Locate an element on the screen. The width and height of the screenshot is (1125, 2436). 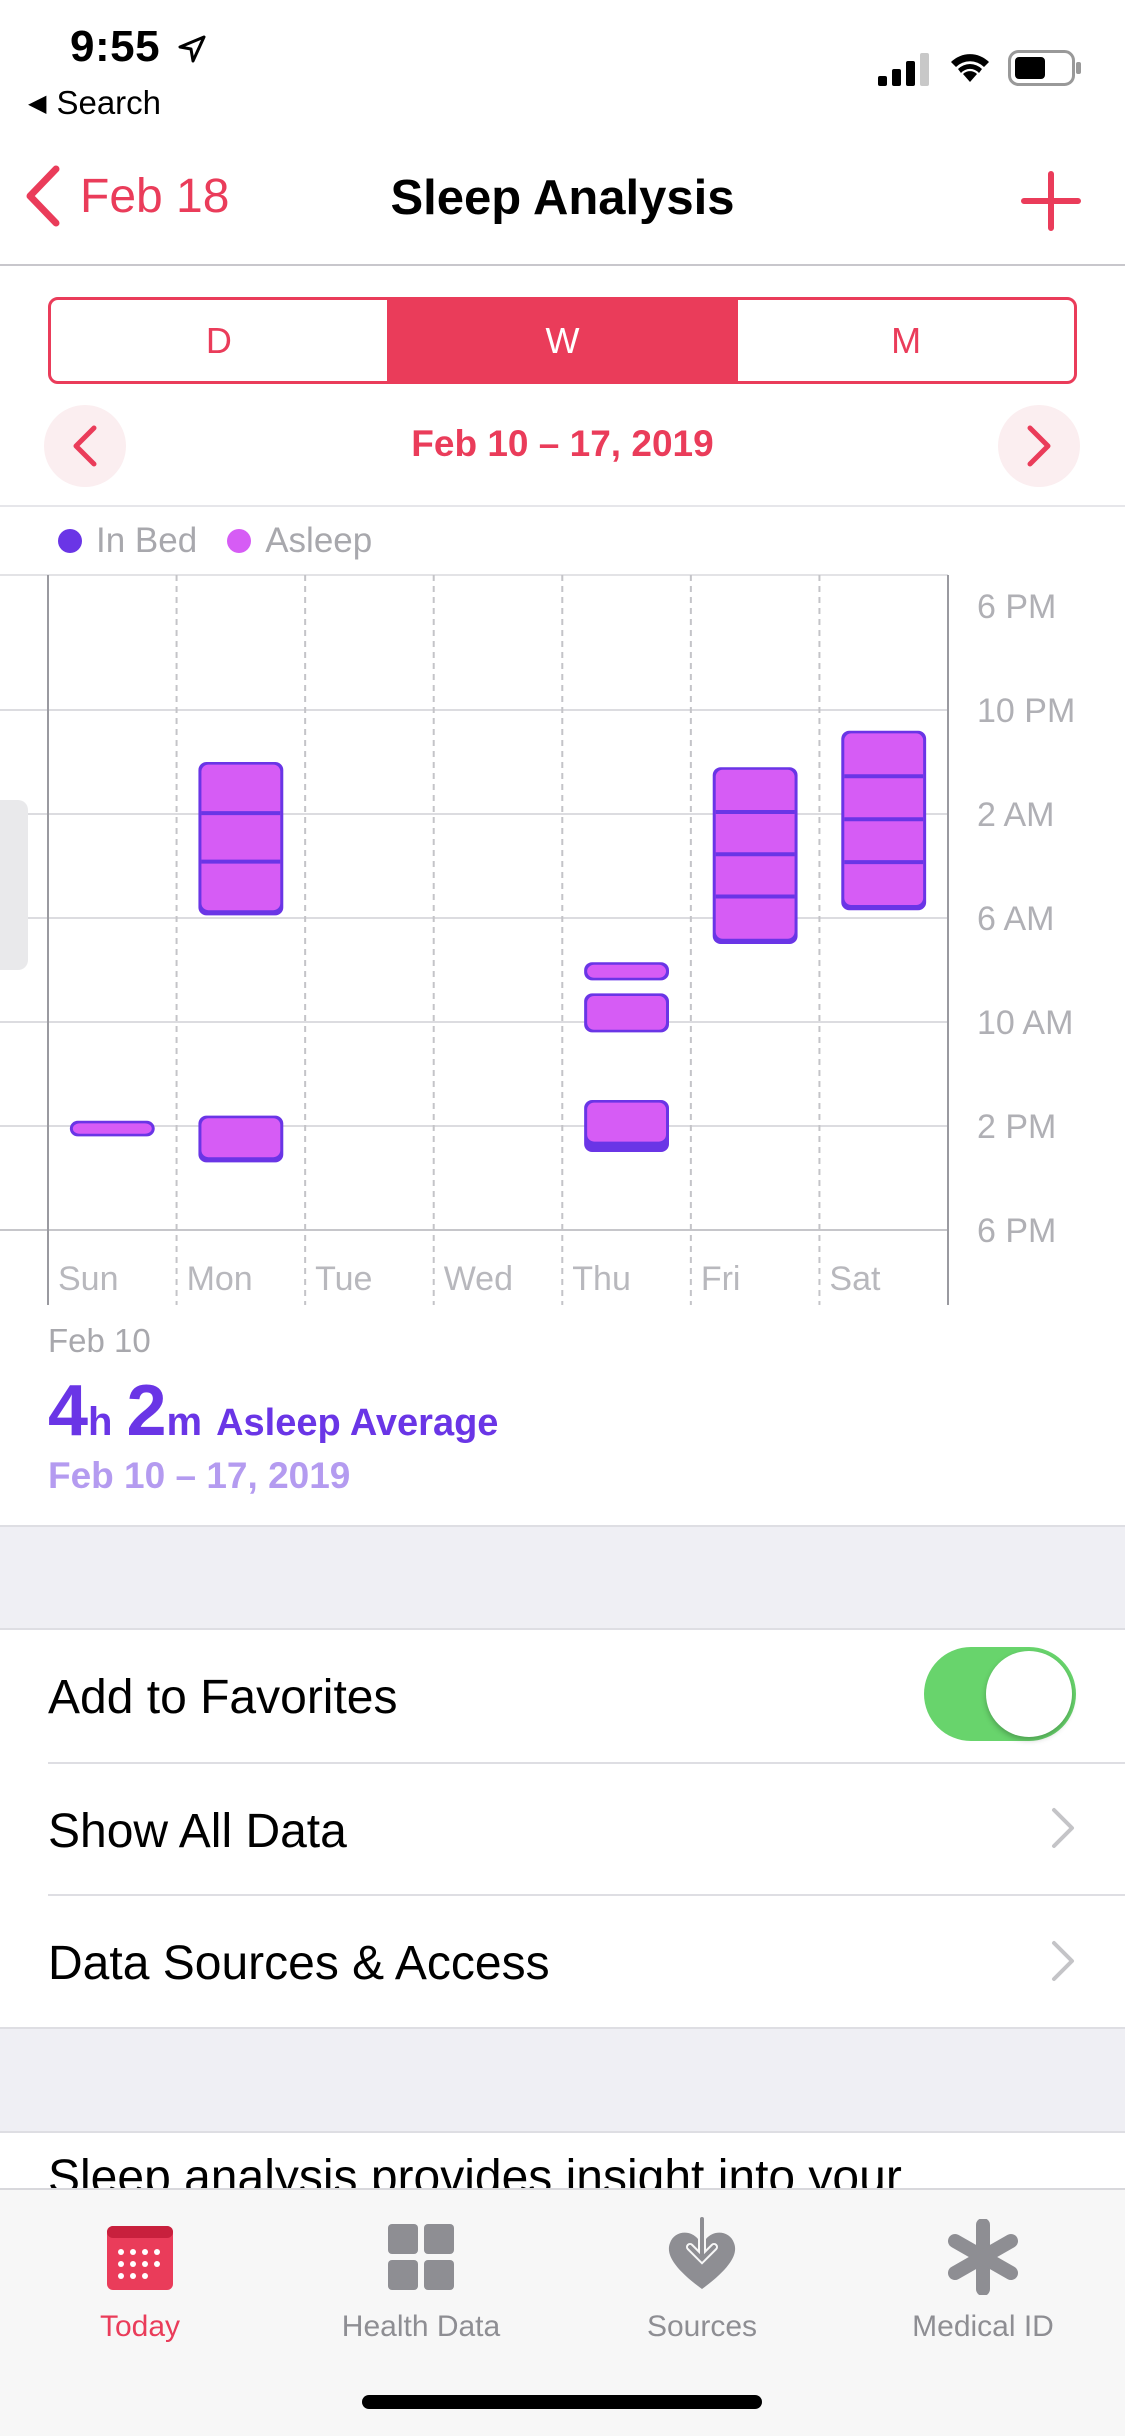
selected-date: Feb 10 is located at coordinates (99, 1340).